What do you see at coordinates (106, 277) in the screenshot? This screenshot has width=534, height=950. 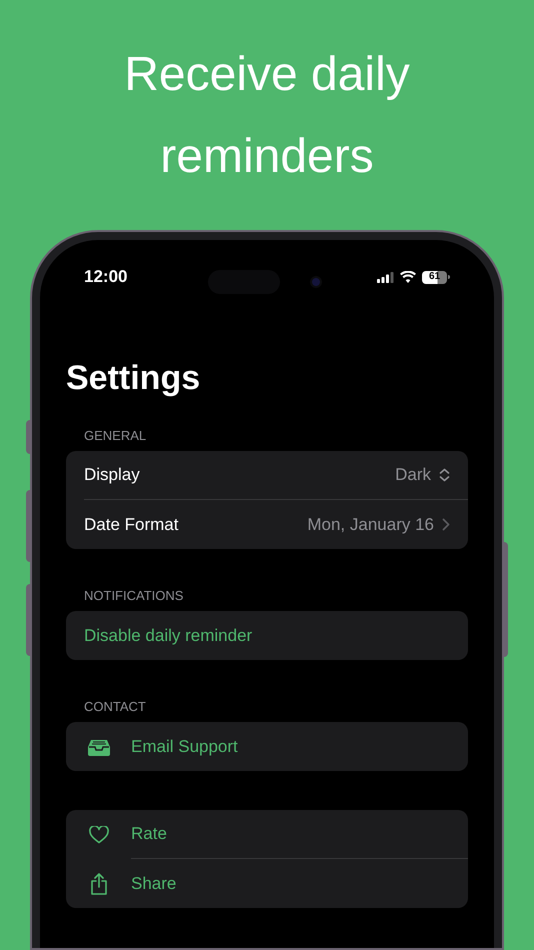 I see `status-time: 12:00` at bounding box center [106, 277].